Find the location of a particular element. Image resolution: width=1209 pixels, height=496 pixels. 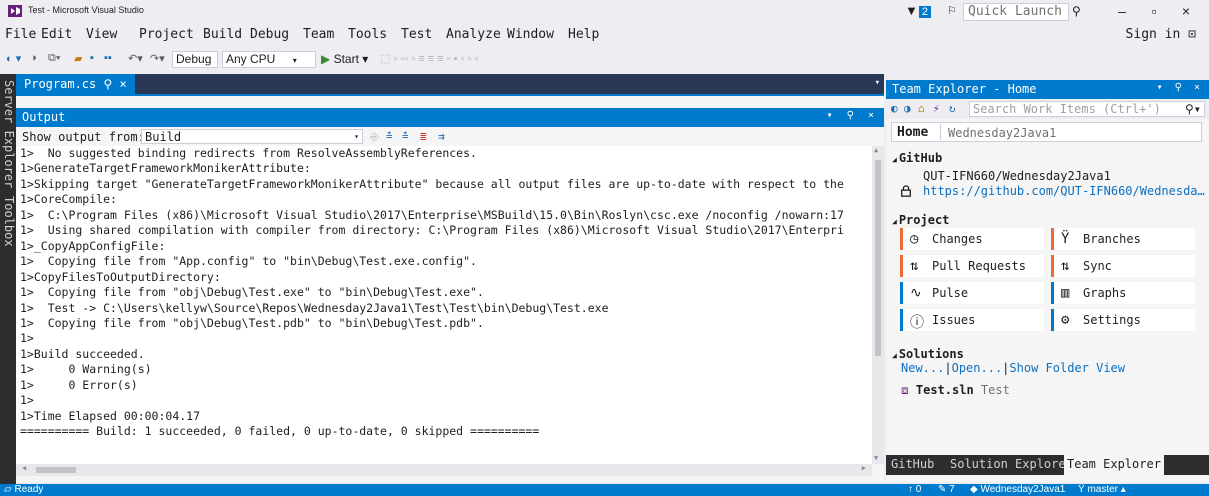

graphs-tile: ▥ Graphs is located at coordinates (1123, 293).